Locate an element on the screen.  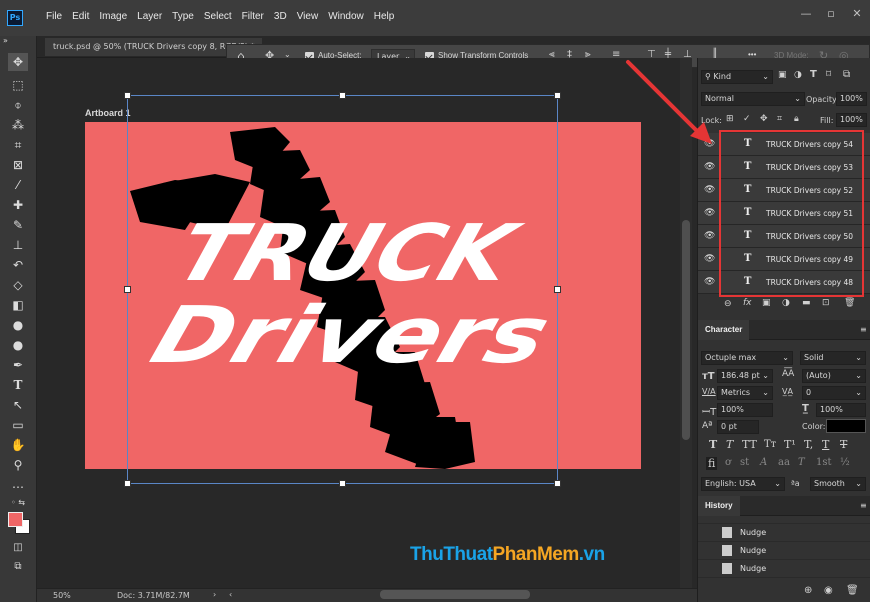
vertical-scale-field: 100% is located at coordinates (745, 410).